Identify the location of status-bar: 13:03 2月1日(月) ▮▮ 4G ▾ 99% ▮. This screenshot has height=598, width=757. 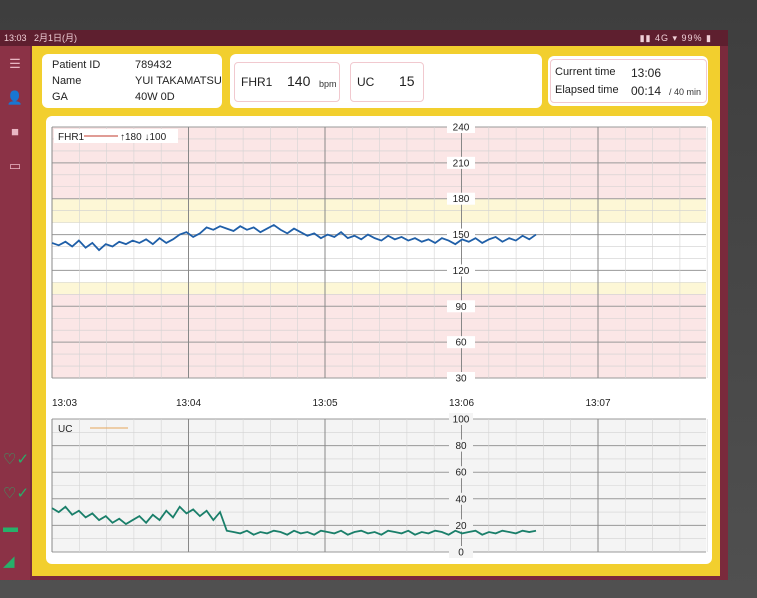
(364, 38).